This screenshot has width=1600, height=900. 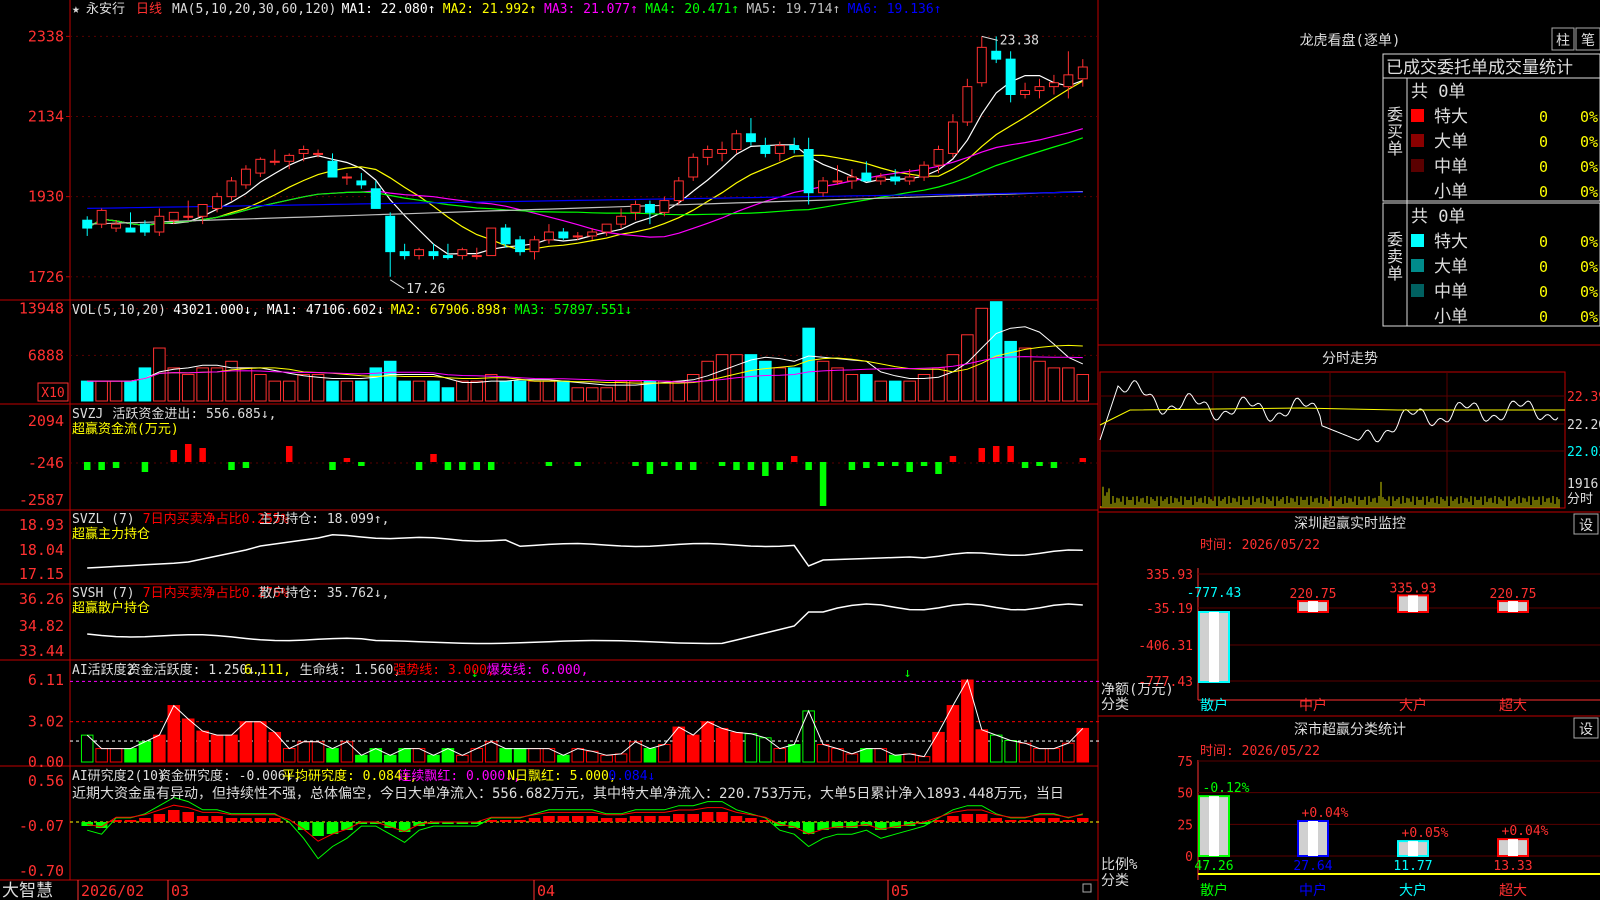 I want to click on main-hold-legend-item: 主力持仓: 18.099↑,, so click(x=324, y=519).